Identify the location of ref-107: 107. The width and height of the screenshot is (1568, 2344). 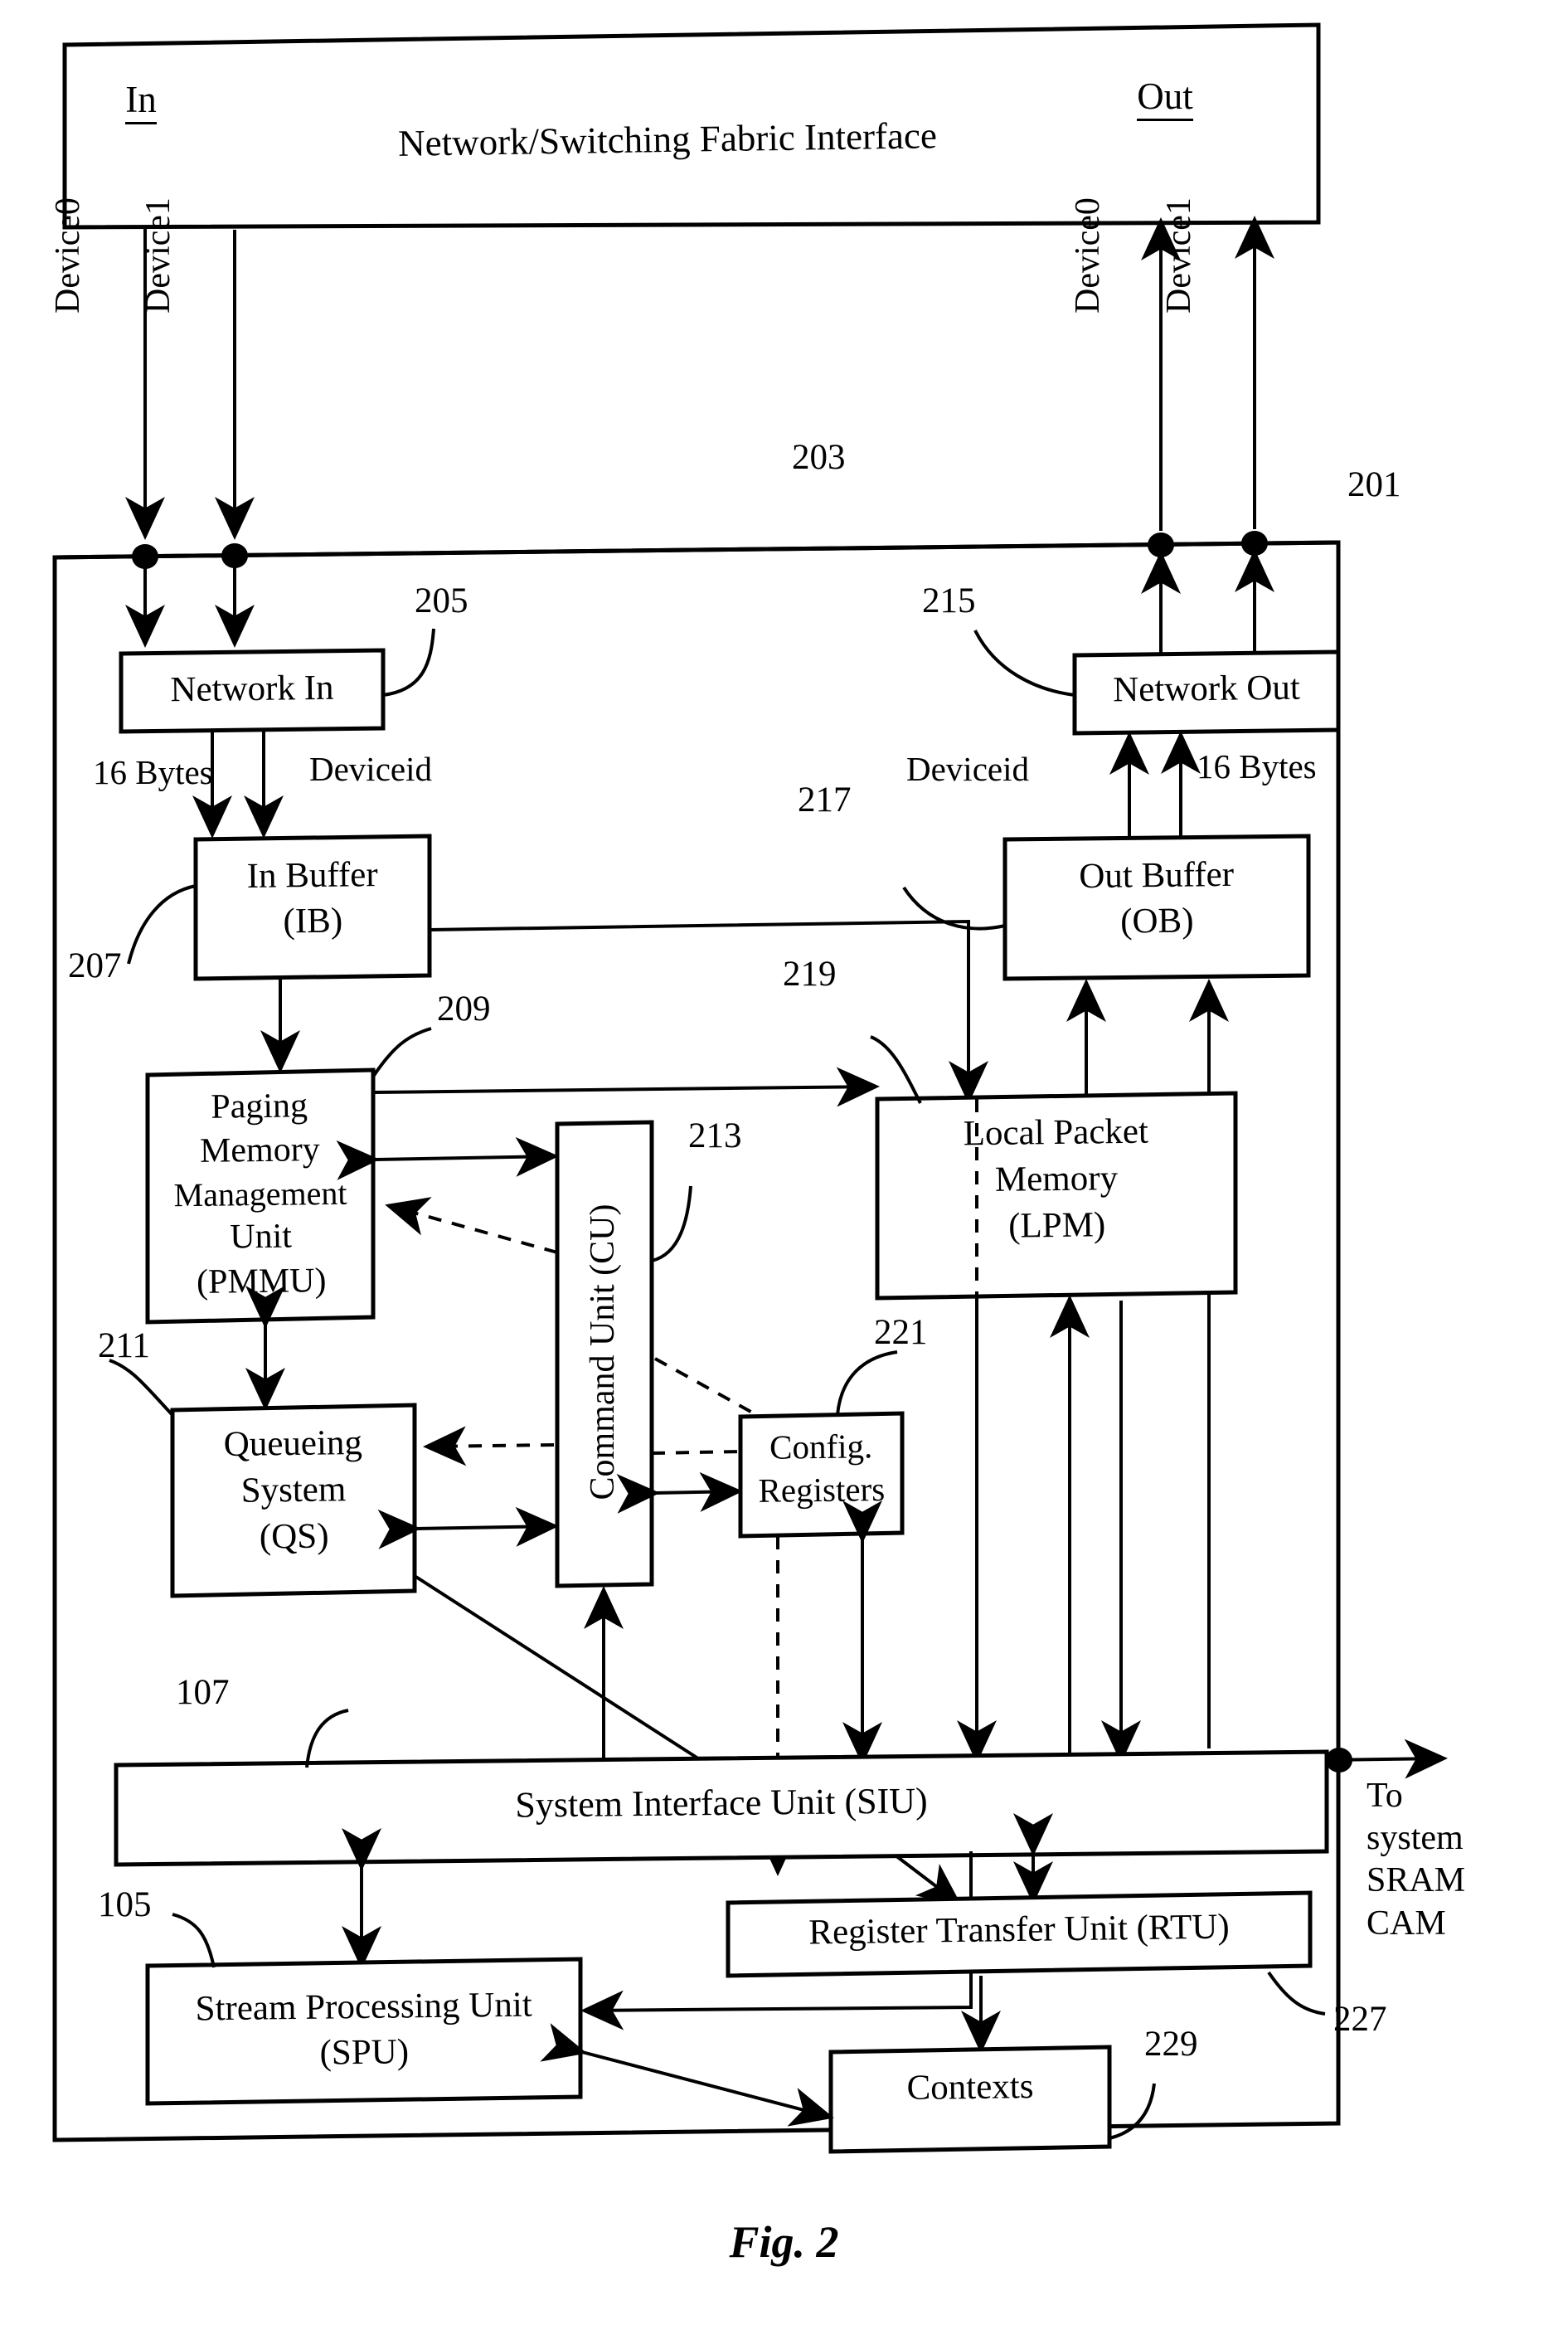
(203, 1692).